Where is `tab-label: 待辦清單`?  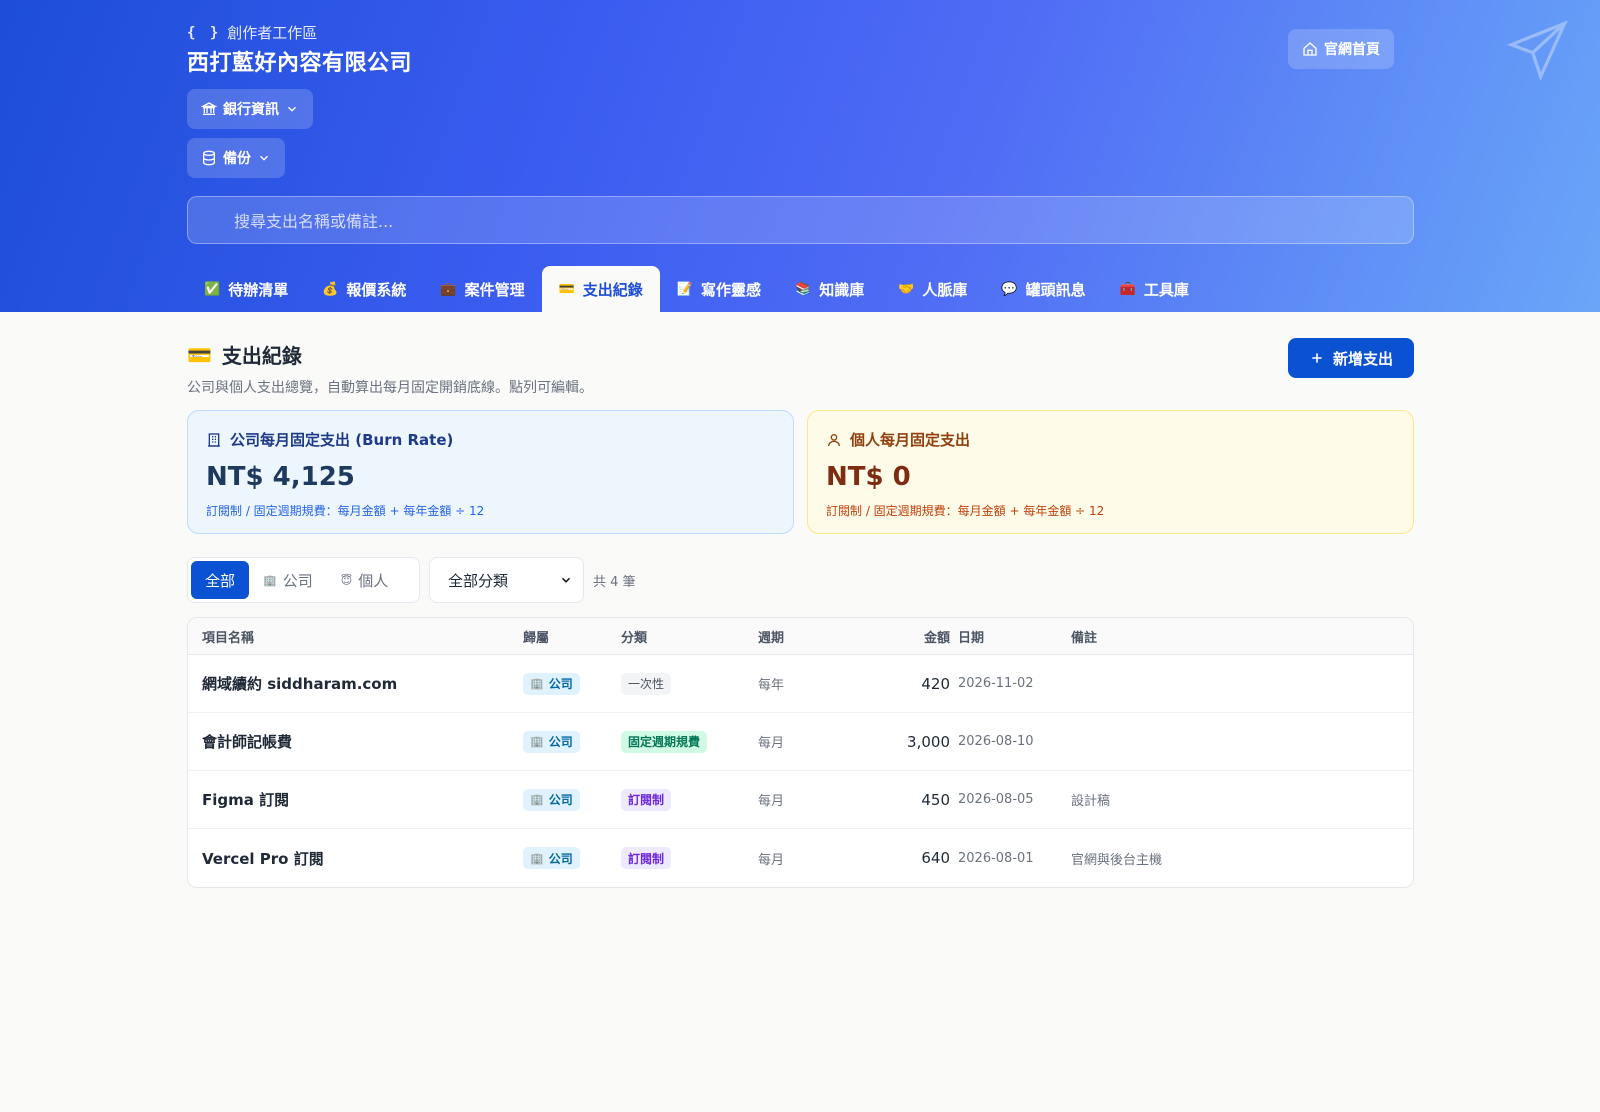 tab-label: 待辦清單 is located at coordinates (258, 289).